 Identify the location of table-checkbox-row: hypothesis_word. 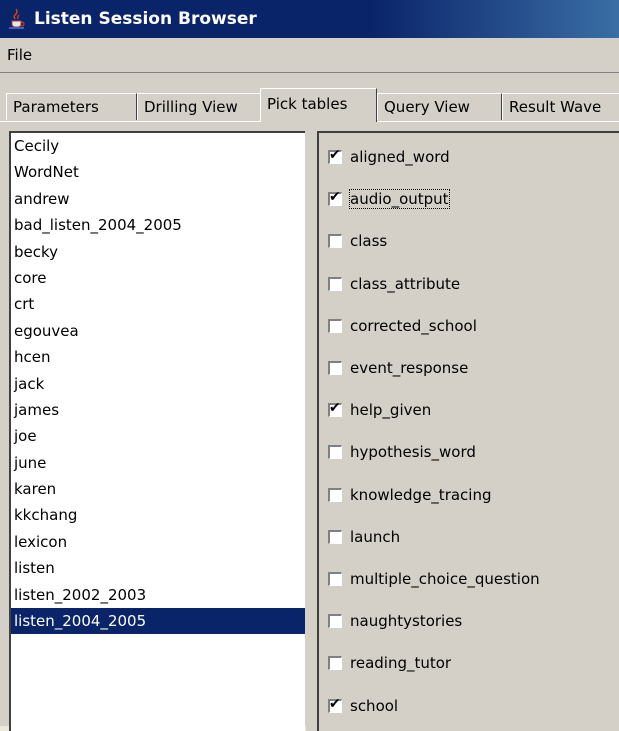
(402, 452).